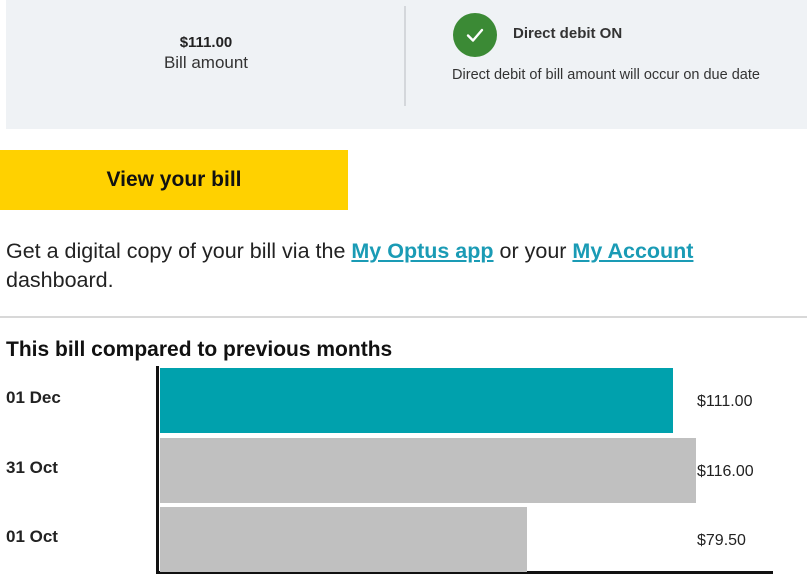 This screenshot has height=580, width=807. I want to click on comparison-title: This bill compared to previous months, so click(199, 349).